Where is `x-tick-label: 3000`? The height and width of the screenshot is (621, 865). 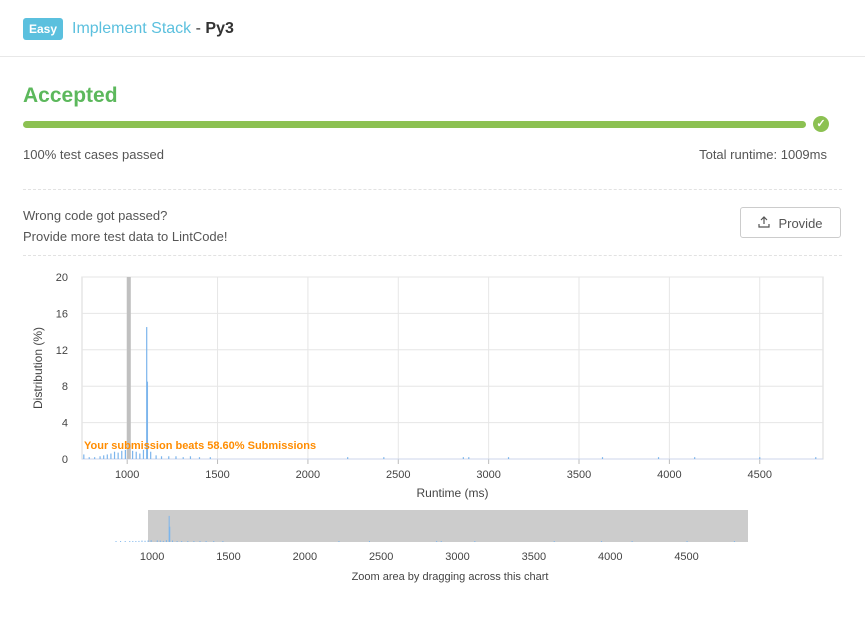
x-tick-label: 3000 is located at coordinates (488, 475).